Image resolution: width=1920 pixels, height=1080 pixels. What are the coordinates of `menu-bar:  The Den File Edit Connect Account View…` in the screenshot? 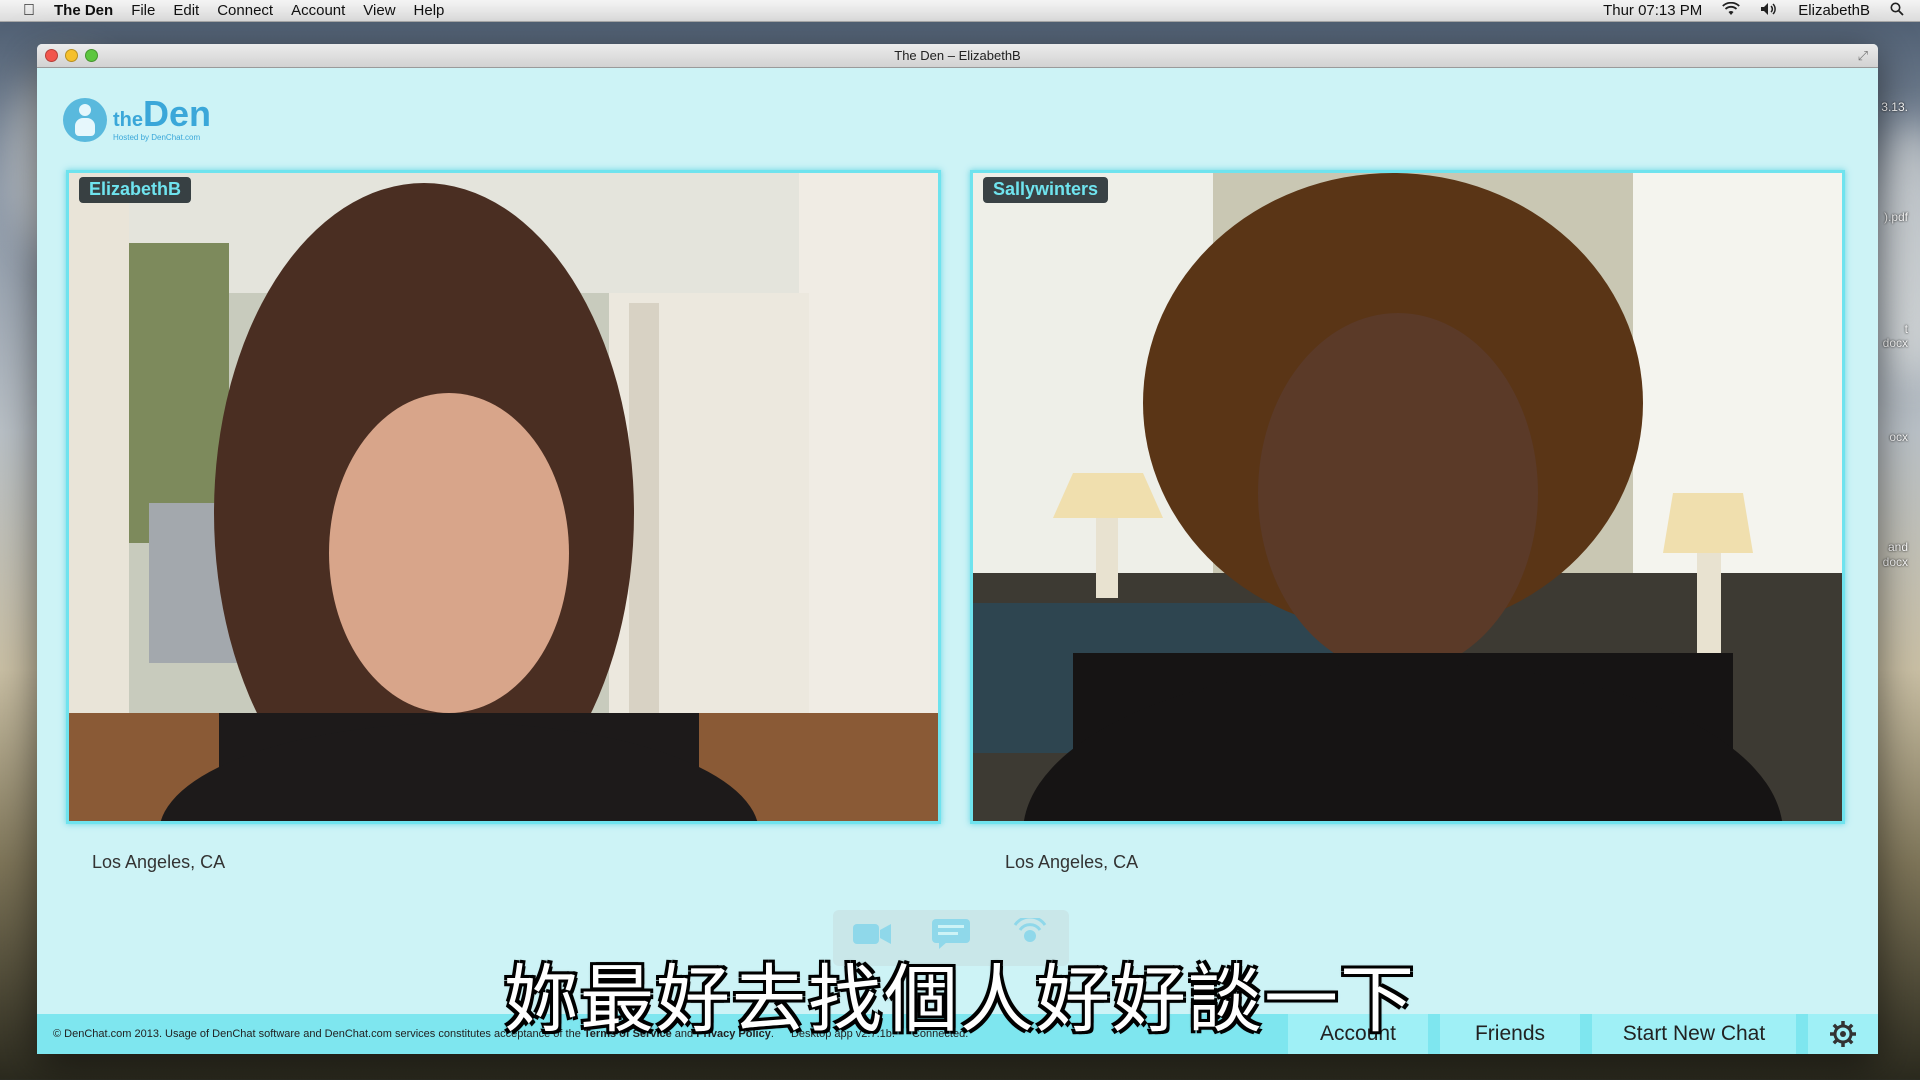 It's located at (960, 11).